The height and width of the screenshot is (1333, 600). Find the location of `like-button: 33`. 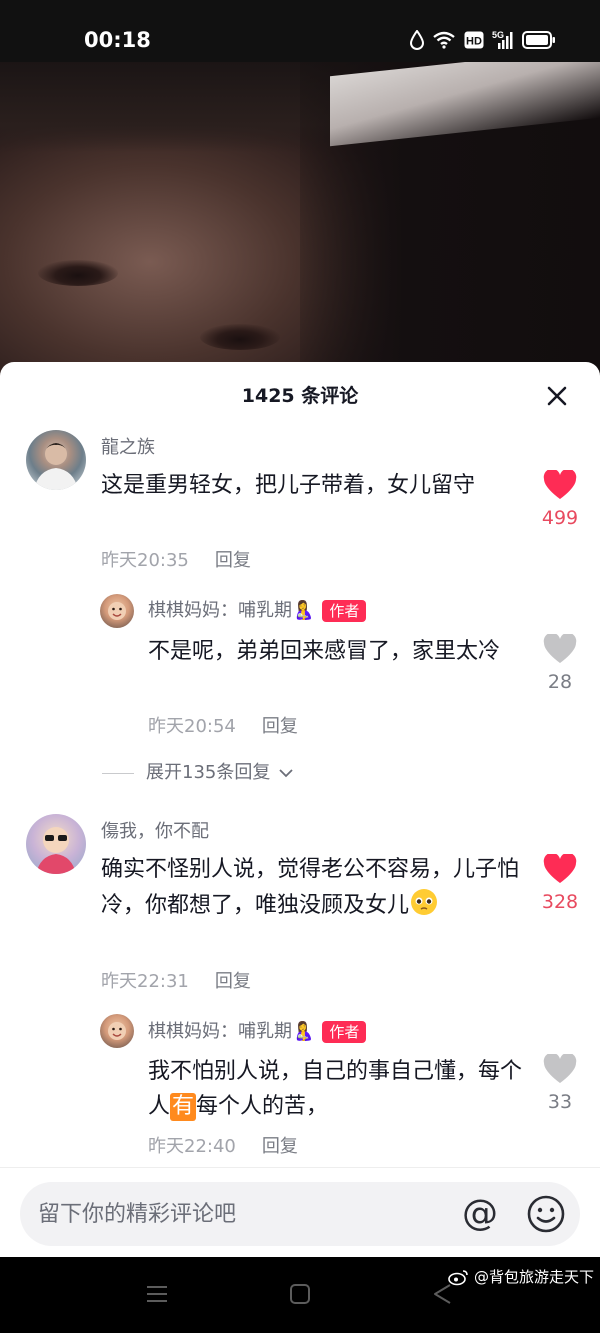

like-button: 33 is located at coordinates (560, 1083).